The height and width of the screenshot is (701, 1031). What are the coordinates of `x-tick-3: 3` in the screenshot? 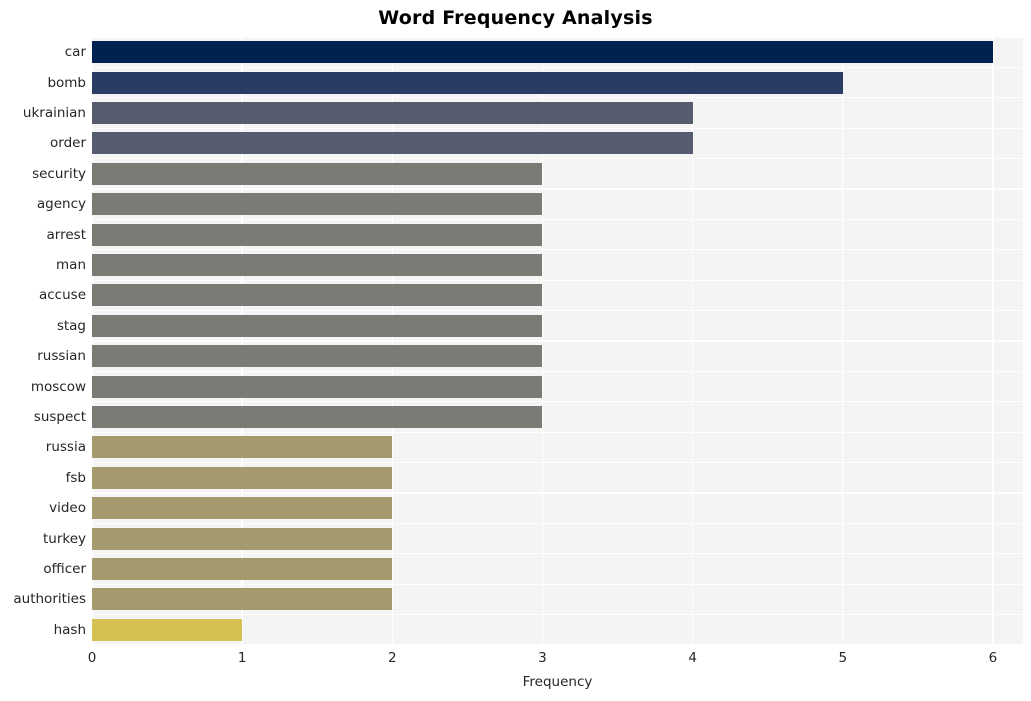 It's located at (542, 658).